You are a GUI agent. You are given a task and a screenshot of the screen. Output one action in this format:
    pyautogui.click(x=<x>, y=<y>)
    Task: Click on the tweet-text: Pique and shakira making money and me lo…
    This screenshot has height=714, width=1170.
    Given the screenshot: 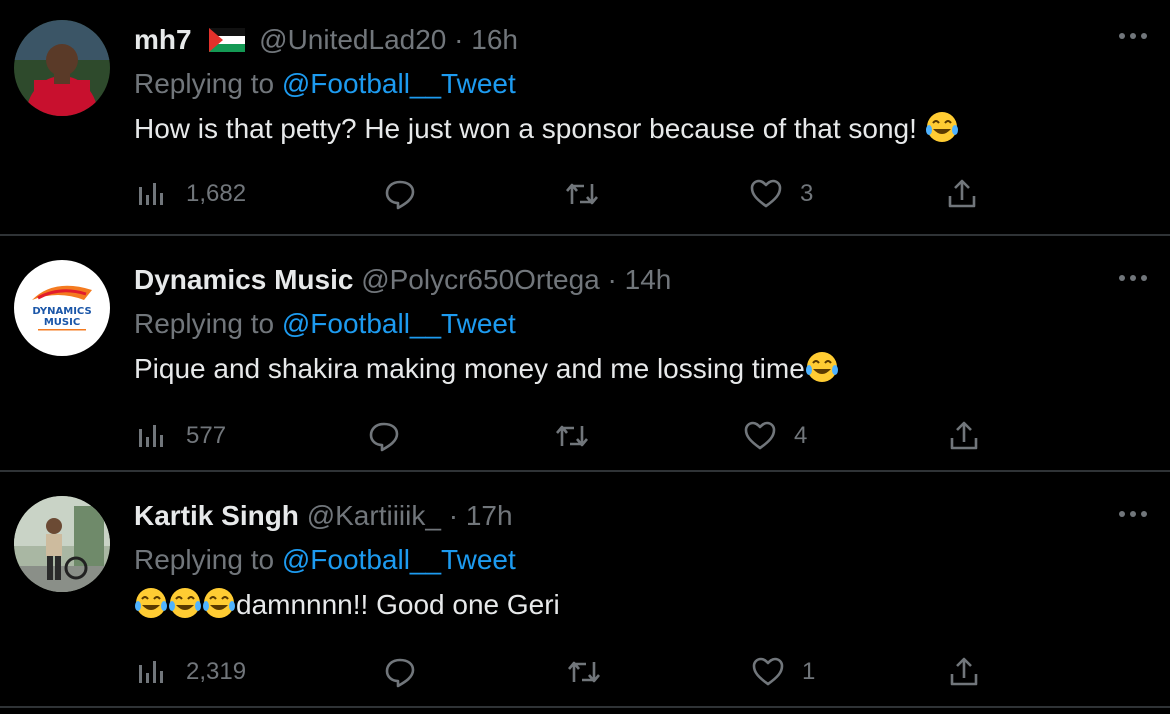 What is the action you would take?
    pyautogui.click(x=486, y=372)
    